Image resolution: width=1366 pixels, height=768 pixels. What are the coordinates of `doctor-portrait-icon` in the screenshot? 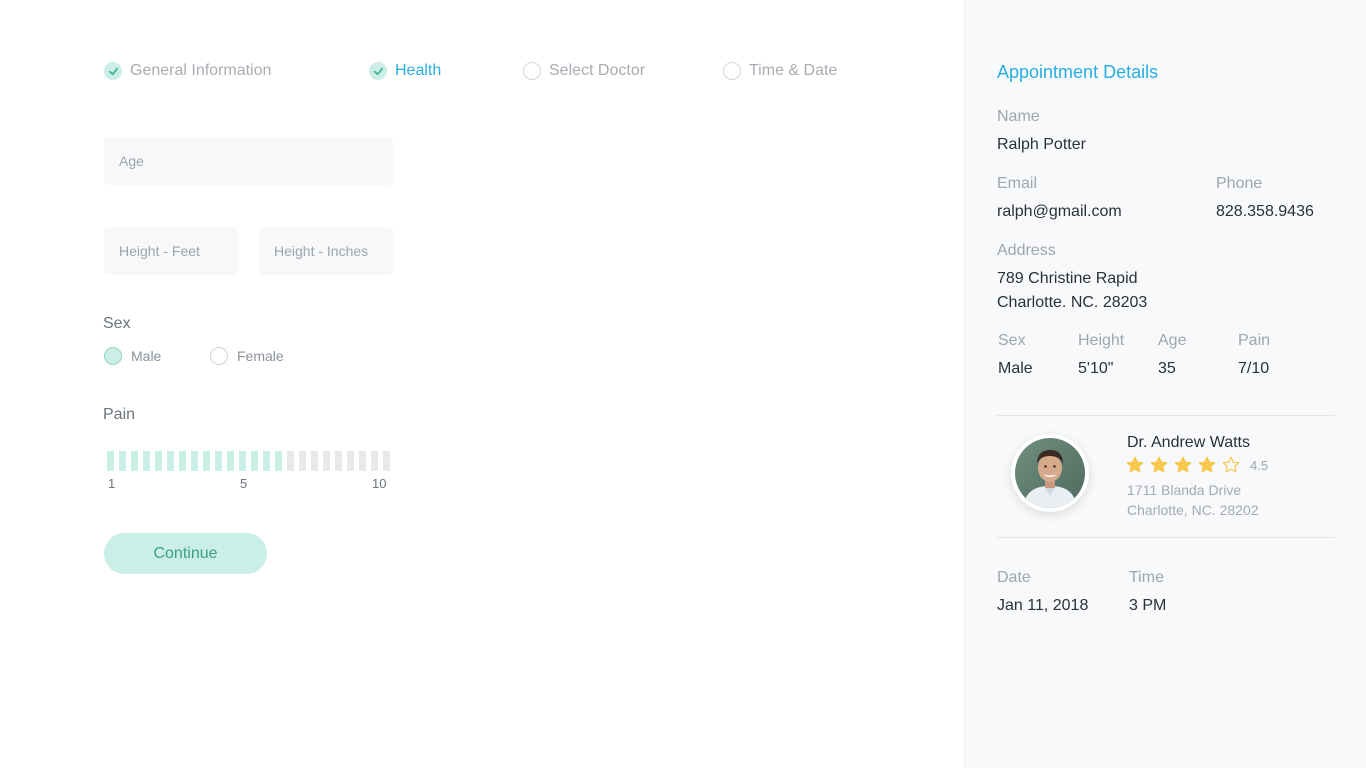 It's located at (1050, 473).